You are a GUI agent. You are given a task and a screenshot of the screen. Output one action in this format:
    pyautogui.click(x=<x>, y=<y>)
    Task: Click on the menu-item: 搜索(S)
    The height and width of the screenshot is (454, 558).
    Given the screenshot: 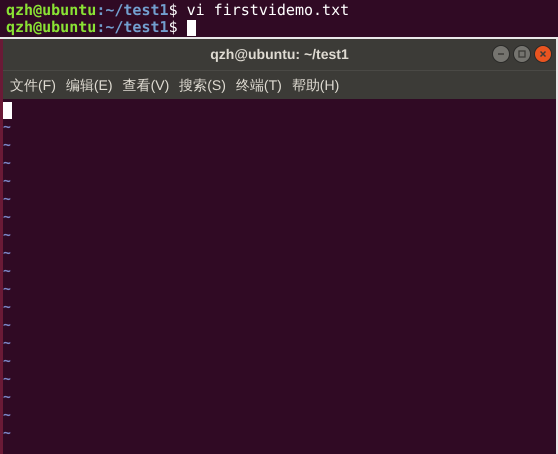 What is the action you would take?
    pyautogui.click(x=202, y=85)
    